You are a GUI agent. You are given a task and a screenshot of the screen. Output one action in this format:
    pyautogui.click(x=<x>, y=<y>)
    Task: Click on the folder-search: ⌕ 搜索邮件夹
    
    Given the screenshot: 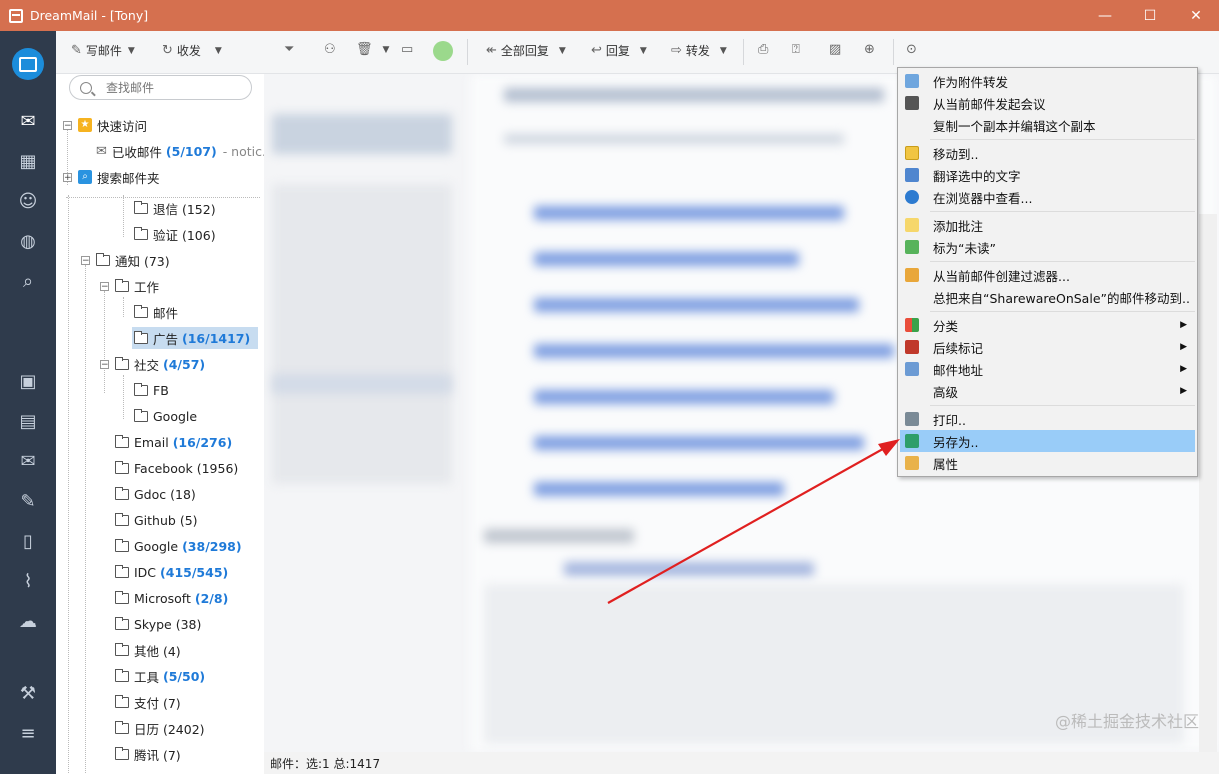 What is the action you would take?
    pyautogui.click(x=119, y=177)
    